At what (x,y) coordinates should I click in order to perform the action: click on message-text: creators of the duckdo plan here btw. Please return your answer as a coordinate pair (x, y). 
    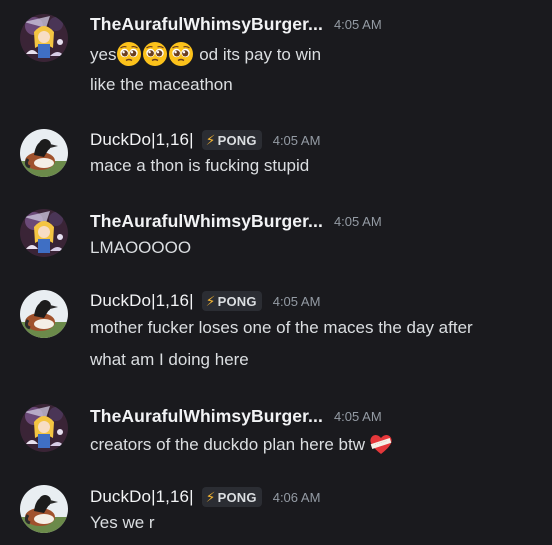
    Looking at the image, I should click on (242, 443).